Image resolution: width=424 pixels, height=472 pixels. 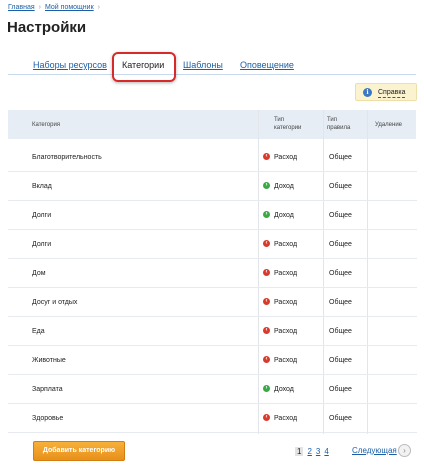 What do you see at coordinates (203, 66) in the screenshot?
I see `tab-templates: Шаблоны` at bounding box center [203, 66].